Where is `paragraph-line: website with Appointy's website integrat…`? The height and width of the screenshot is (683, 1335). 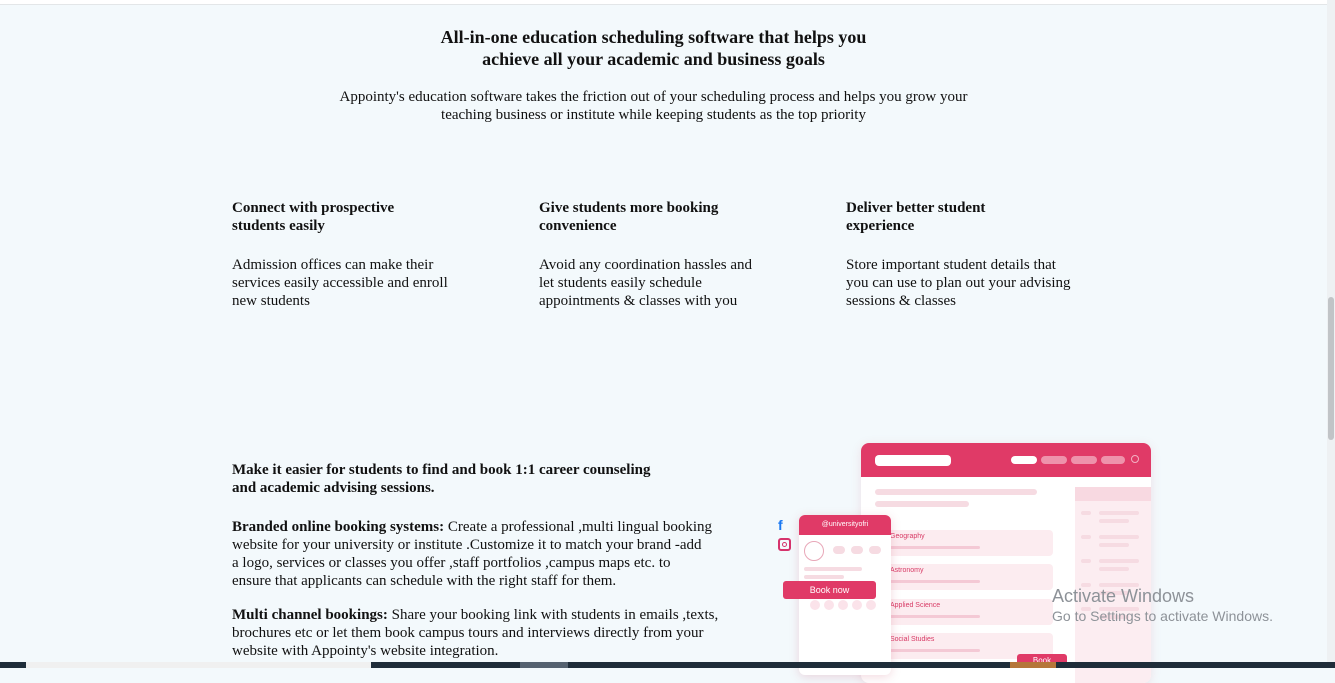
paragraph-line: website with Appointy's website integrat… is located at coordinates (365, 651).